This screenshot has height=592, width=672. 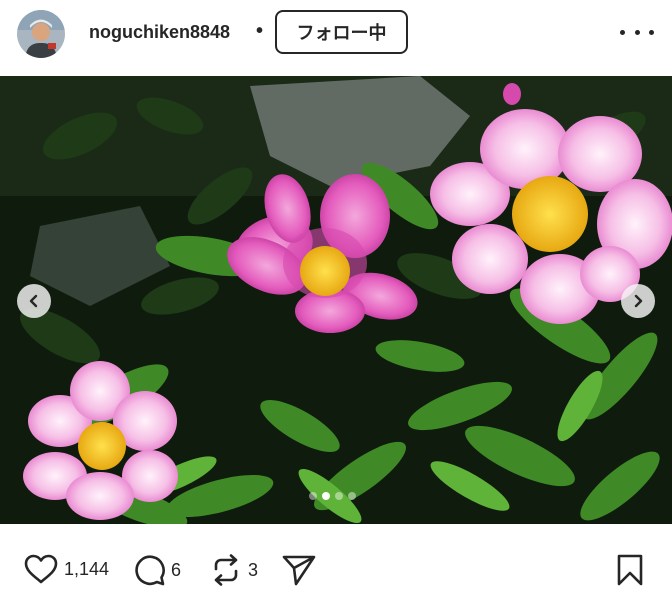 What do you see at coordinates (226, 570) in the screenshot?
I see `repost-icon` at bounding box center [226, 570].